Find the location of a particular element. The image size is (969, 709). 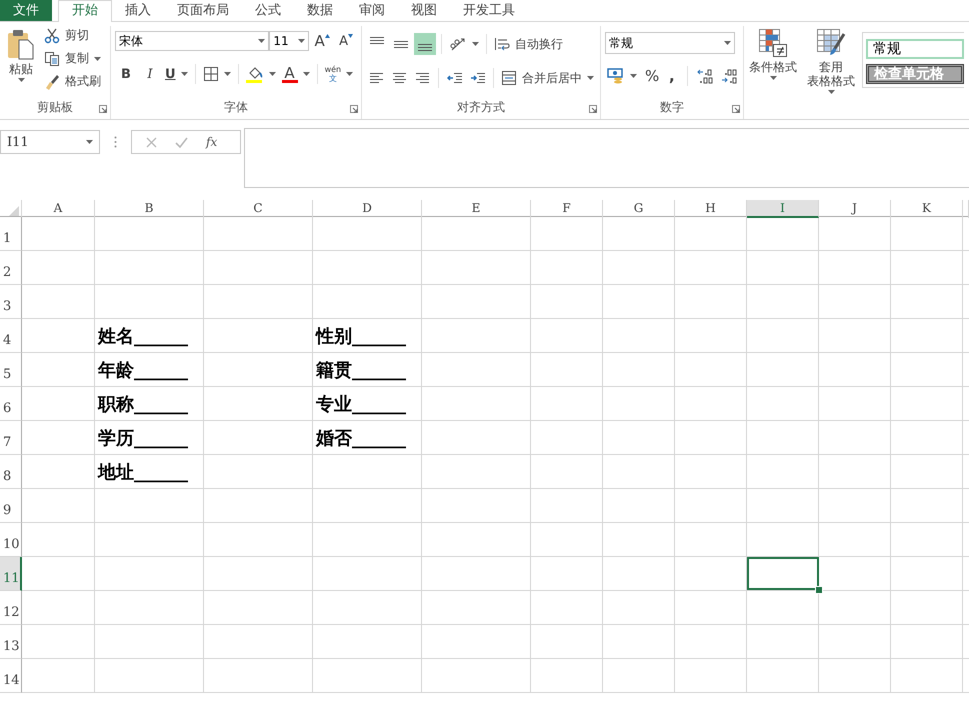

name-box: I11 is located at coordinates (50, 142).